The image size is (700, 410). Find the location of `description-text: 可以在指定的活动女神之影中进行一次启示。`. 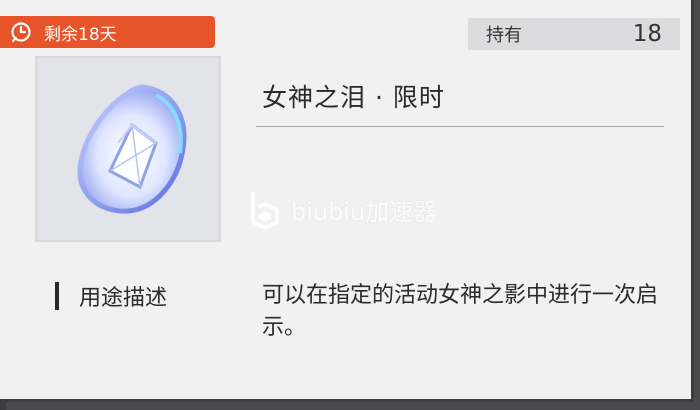

description-text: 可以在指定的活动女神之影中进行一次启示。 is located at coordinates (460, 311).